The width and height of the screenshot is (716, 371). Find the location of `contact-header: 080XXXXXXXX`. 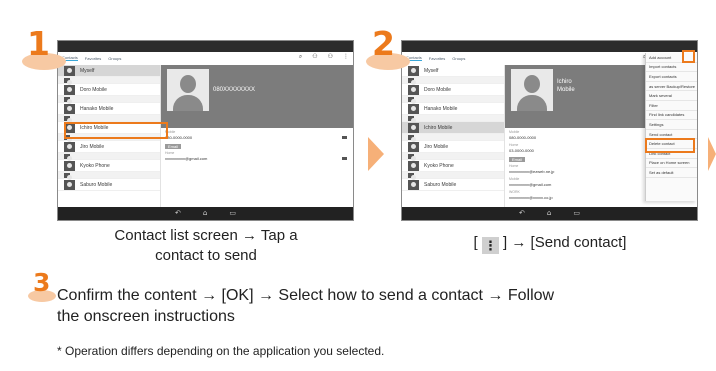

contact-header: 080XXXXXXXX is located at coordinates (257, 96).